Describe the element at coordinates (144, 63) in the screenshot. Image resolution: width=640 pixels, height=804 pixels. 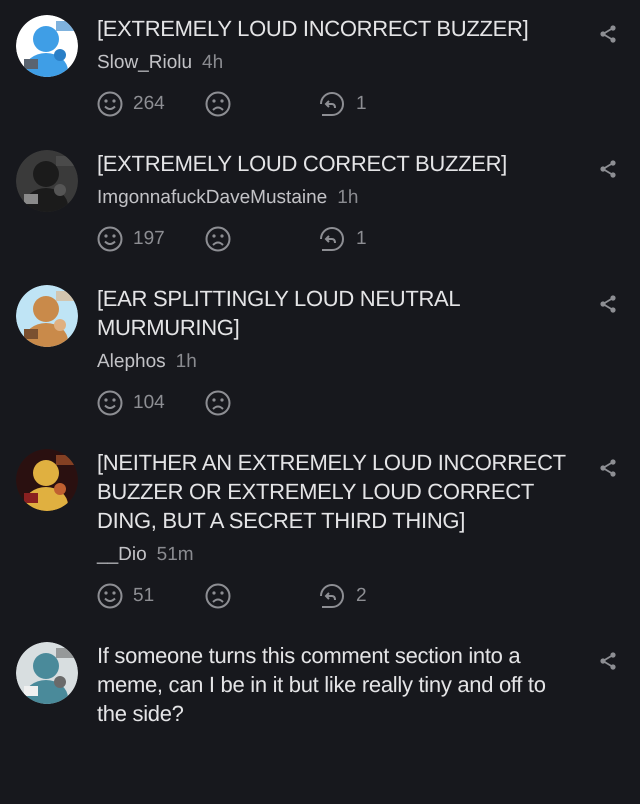
I see `username: Slow_Riolu` at that location.